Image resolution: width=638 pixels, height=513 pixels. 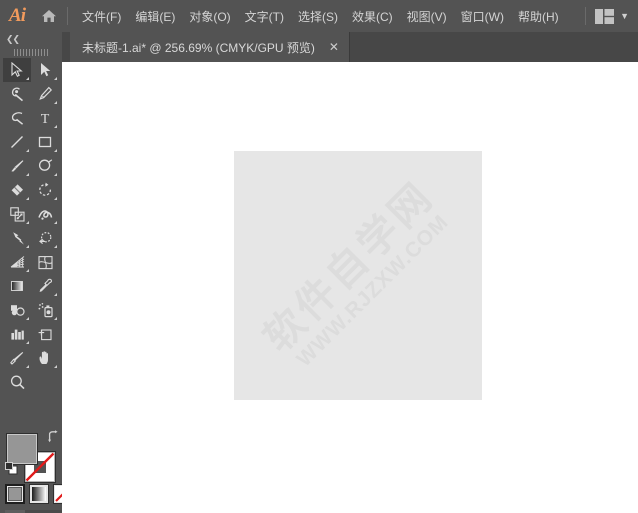 I want to click on shaper-tool, so click(x=45, y=166).